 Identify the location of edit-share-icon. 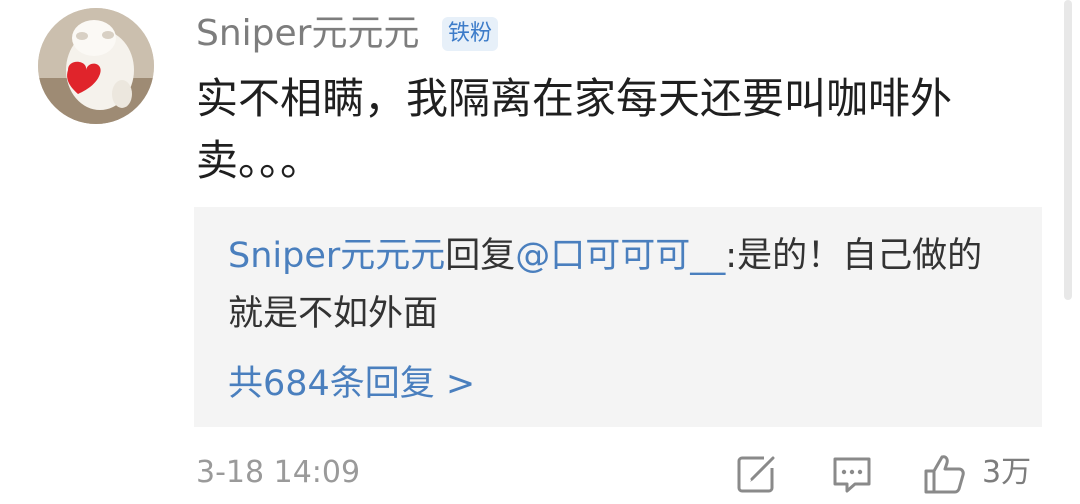
(756, 474).